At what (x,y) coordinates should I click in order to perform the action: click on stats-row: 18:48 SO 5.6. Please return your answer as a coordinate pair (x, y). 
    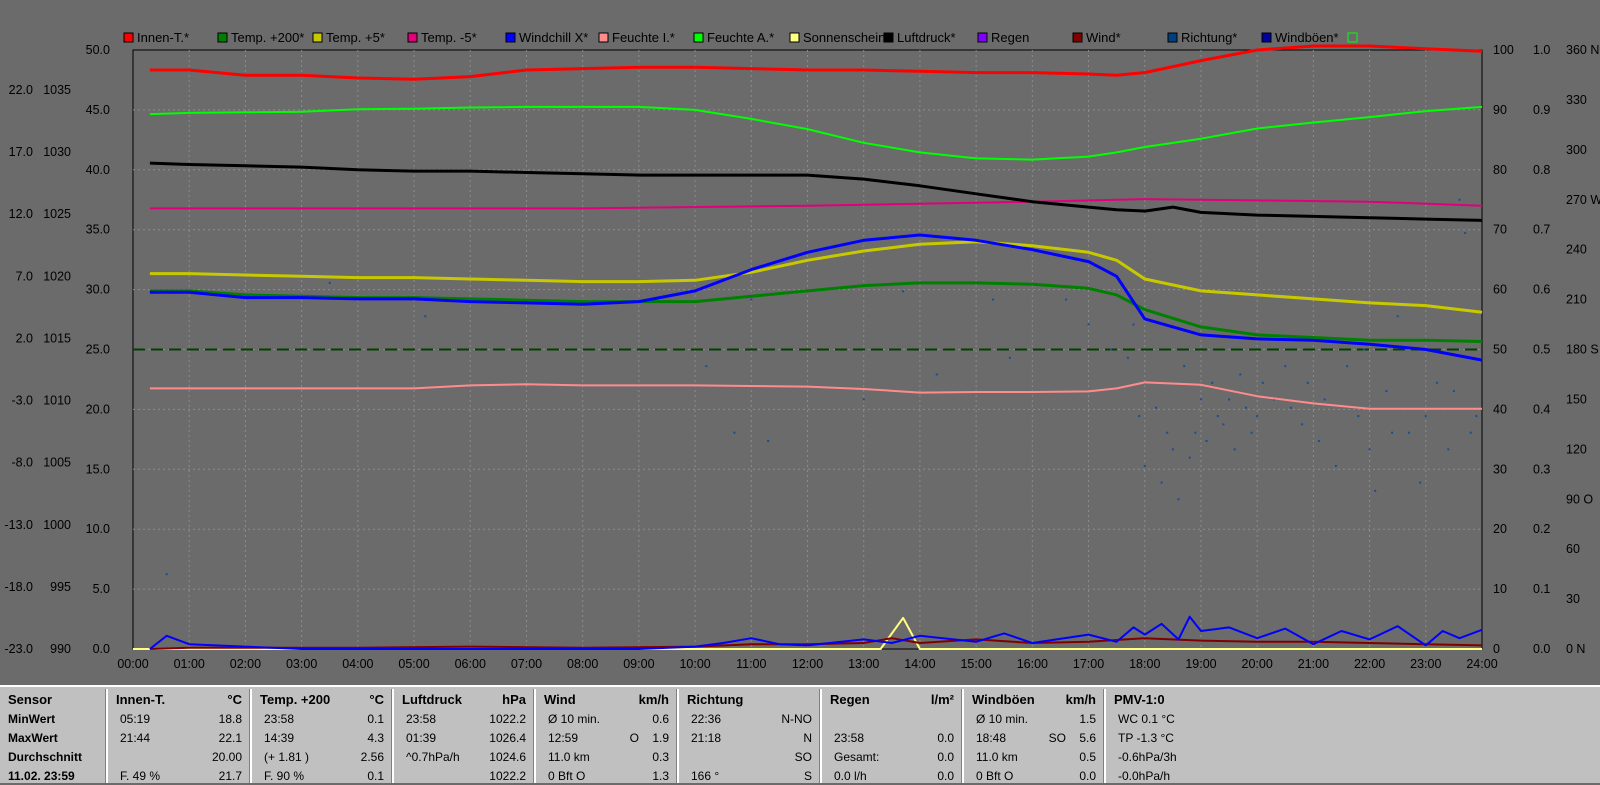
    Looking at the image, I should click on (1035, 738).